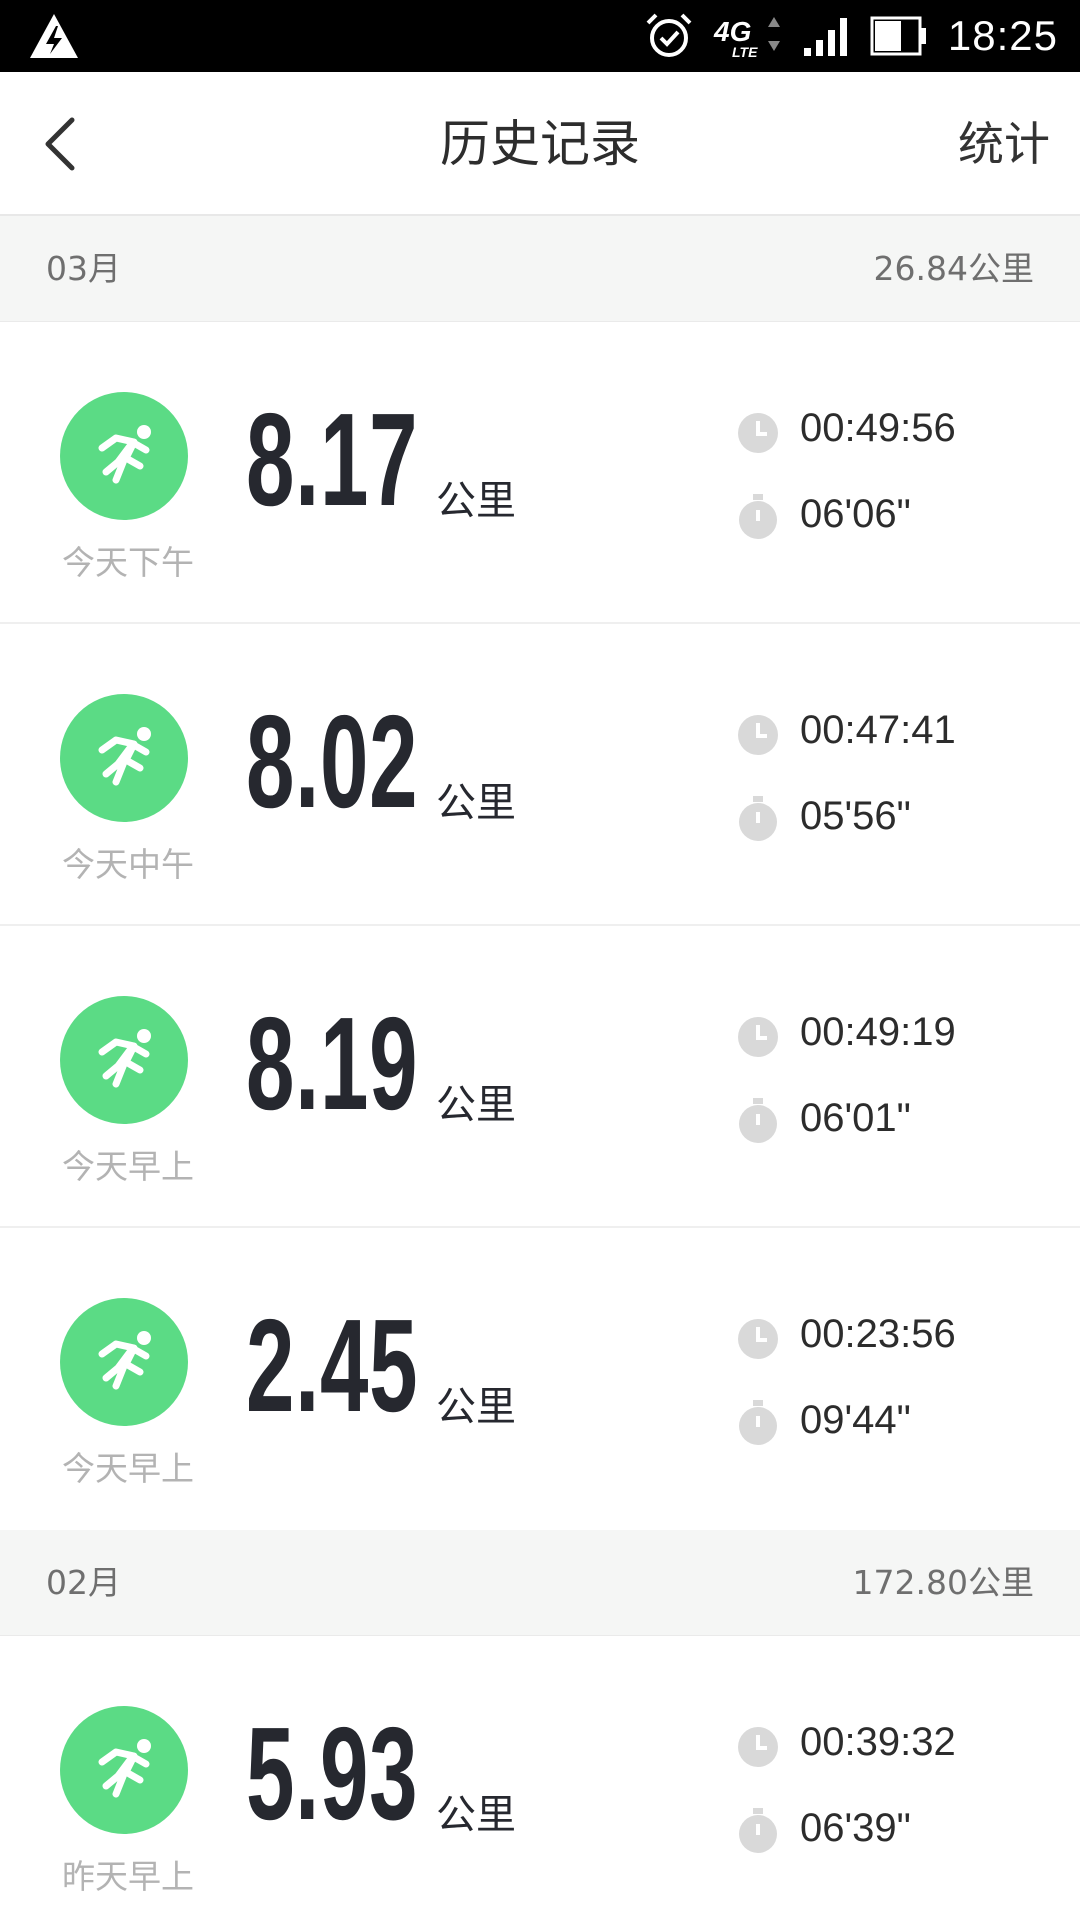  What do you see at coordinates (669, 35) in the screenshot?
I see `alarm-icon` at bounding box center [669, 35].